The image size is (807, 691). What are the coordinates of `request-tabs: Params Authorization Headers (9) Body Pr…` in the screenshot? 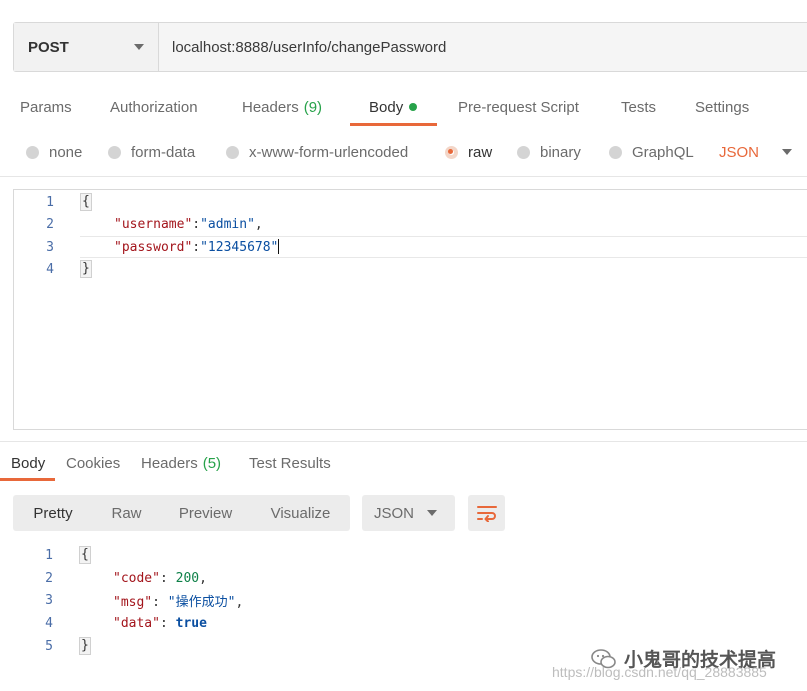 It's located at (403, 108).